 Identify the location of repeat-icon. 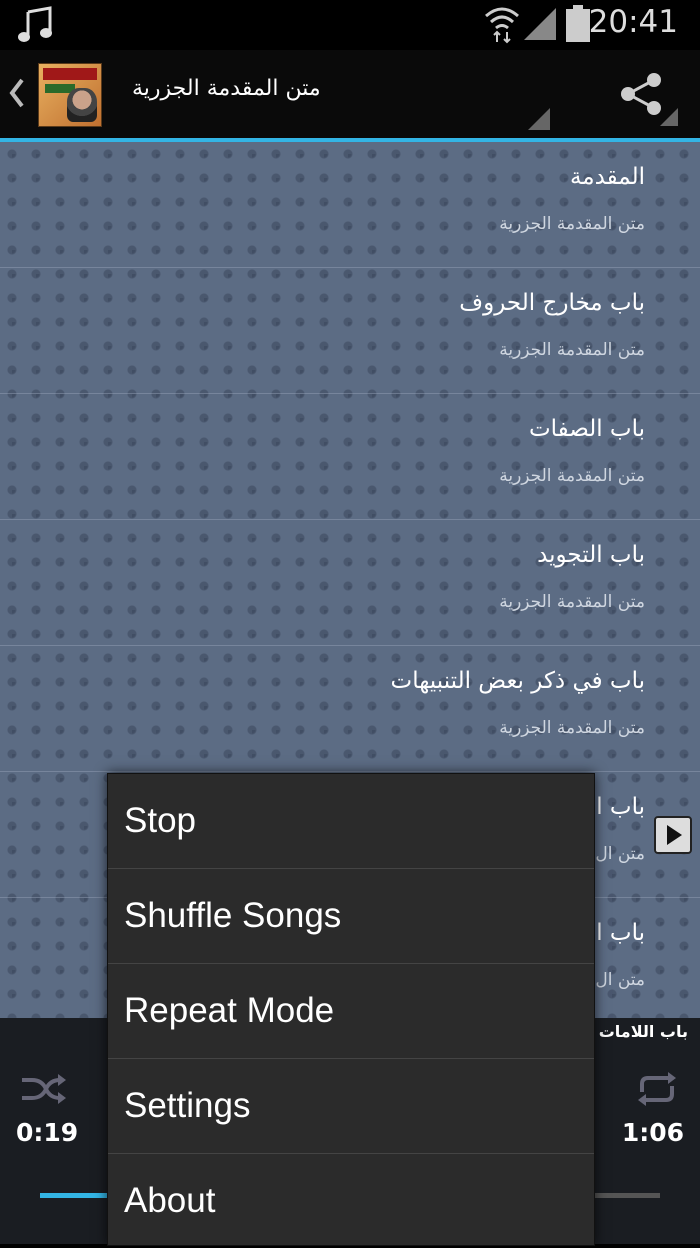
(657, 1089).